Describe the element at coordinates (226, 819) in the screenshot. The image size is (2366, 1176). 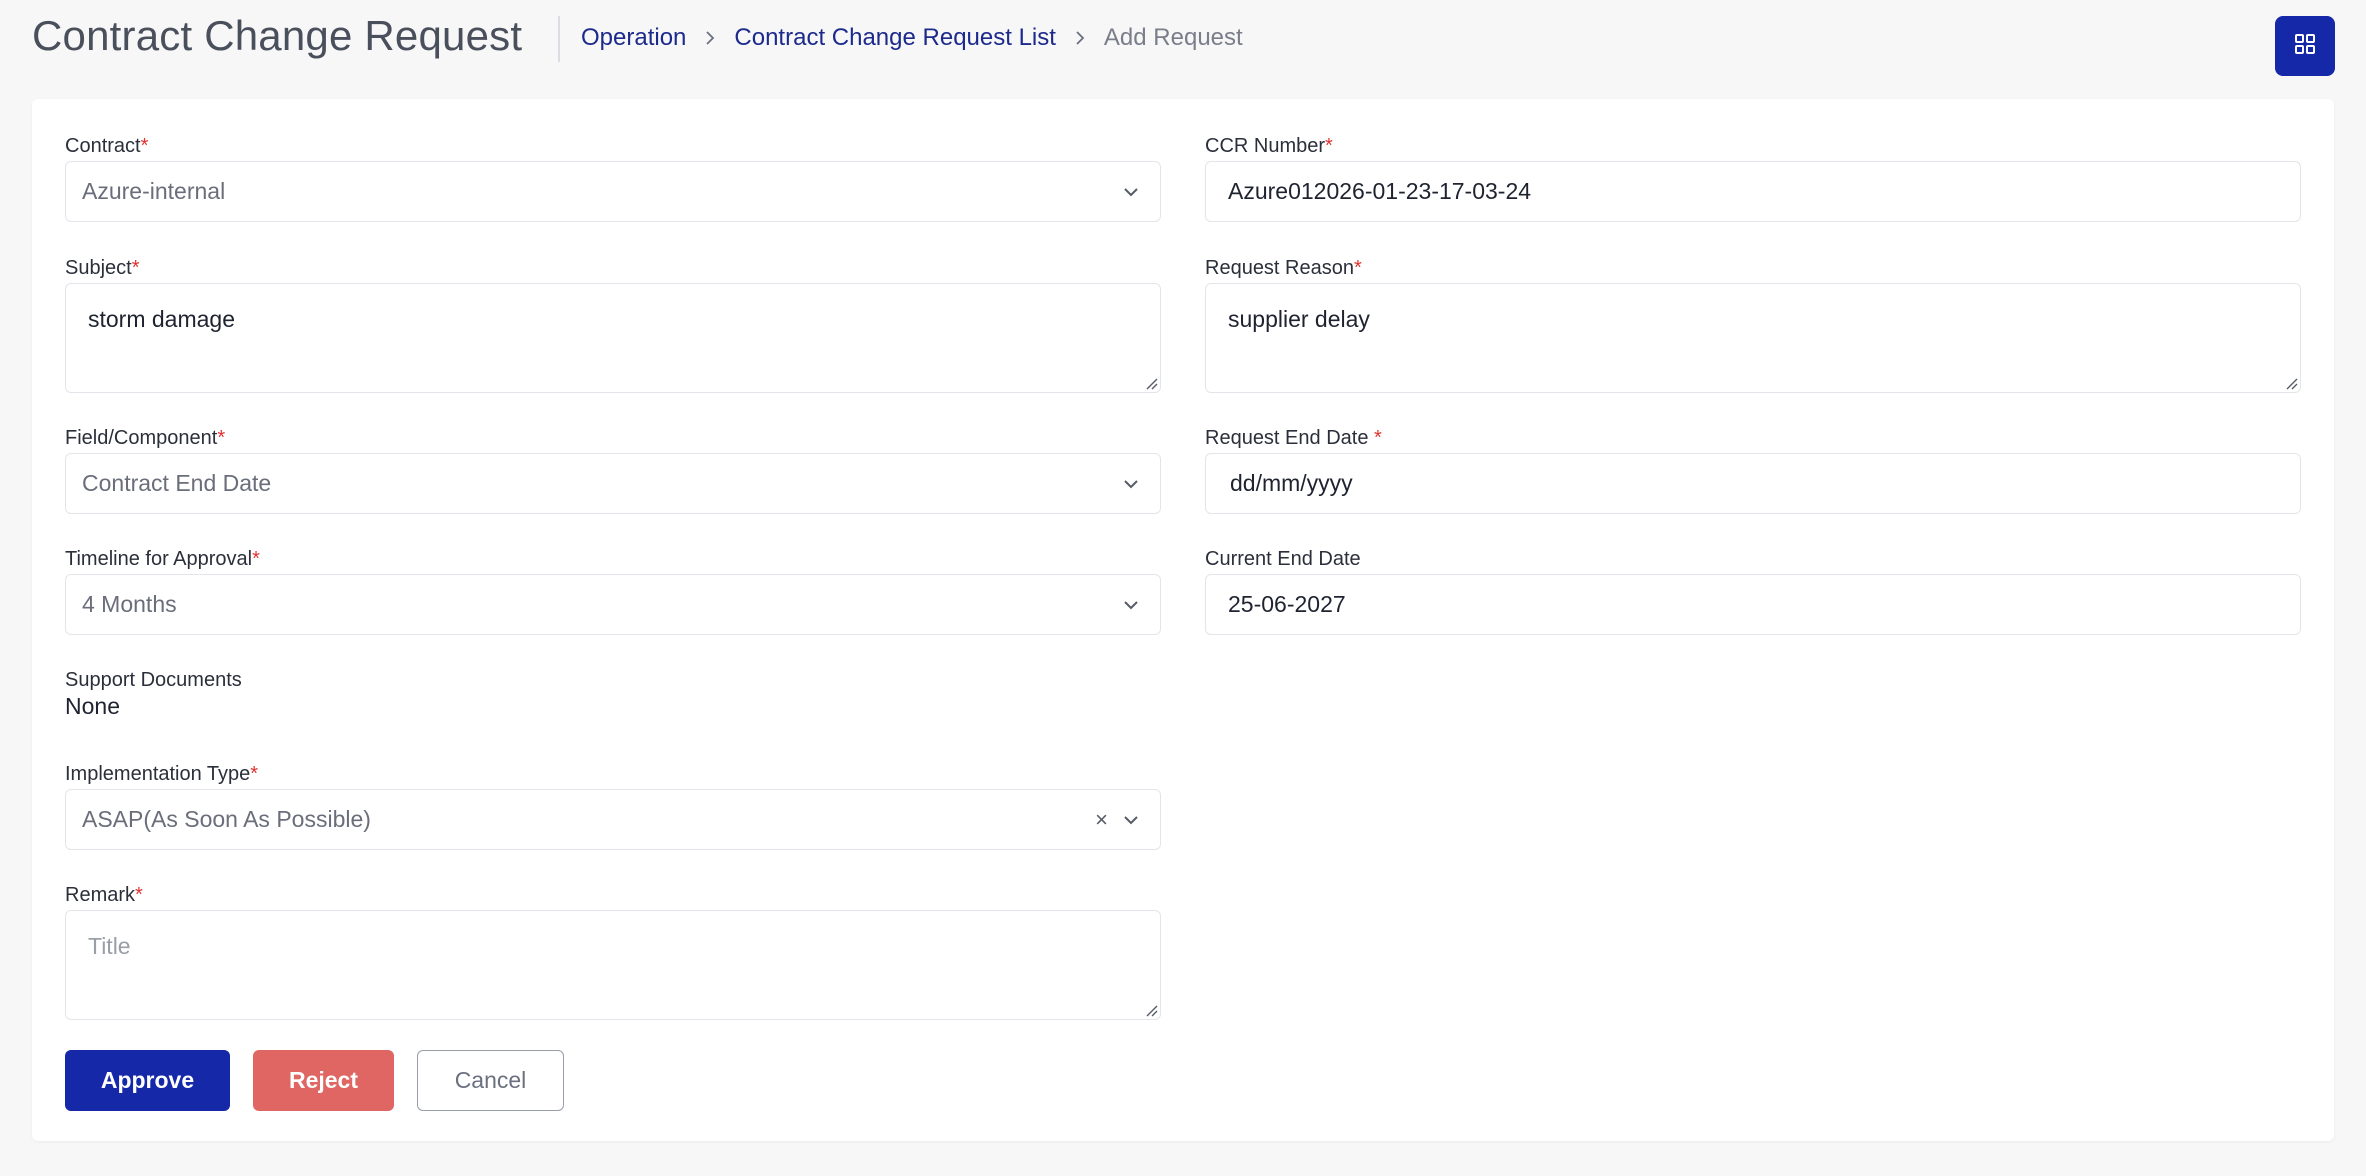
I see `implementation-type-value: ASAP(As Soon As Possible)` at that location.